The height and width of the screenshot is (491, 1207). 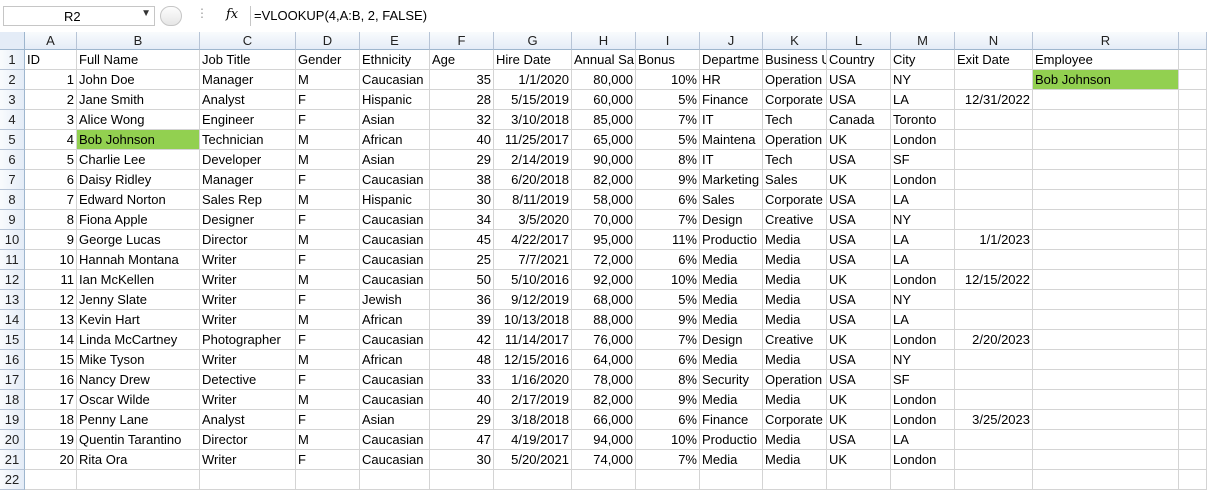 What do you see at coordinates (248, 320) in the screenshot?
I see `cell-c14: Writer` at bounding box center [248, 320].